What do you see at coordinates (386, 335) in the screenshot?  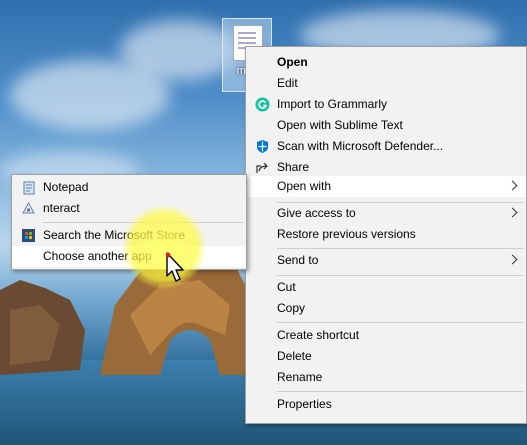 I see `menu-item-create-shortcut: Create shortcut` at bounding box center [386, 335].